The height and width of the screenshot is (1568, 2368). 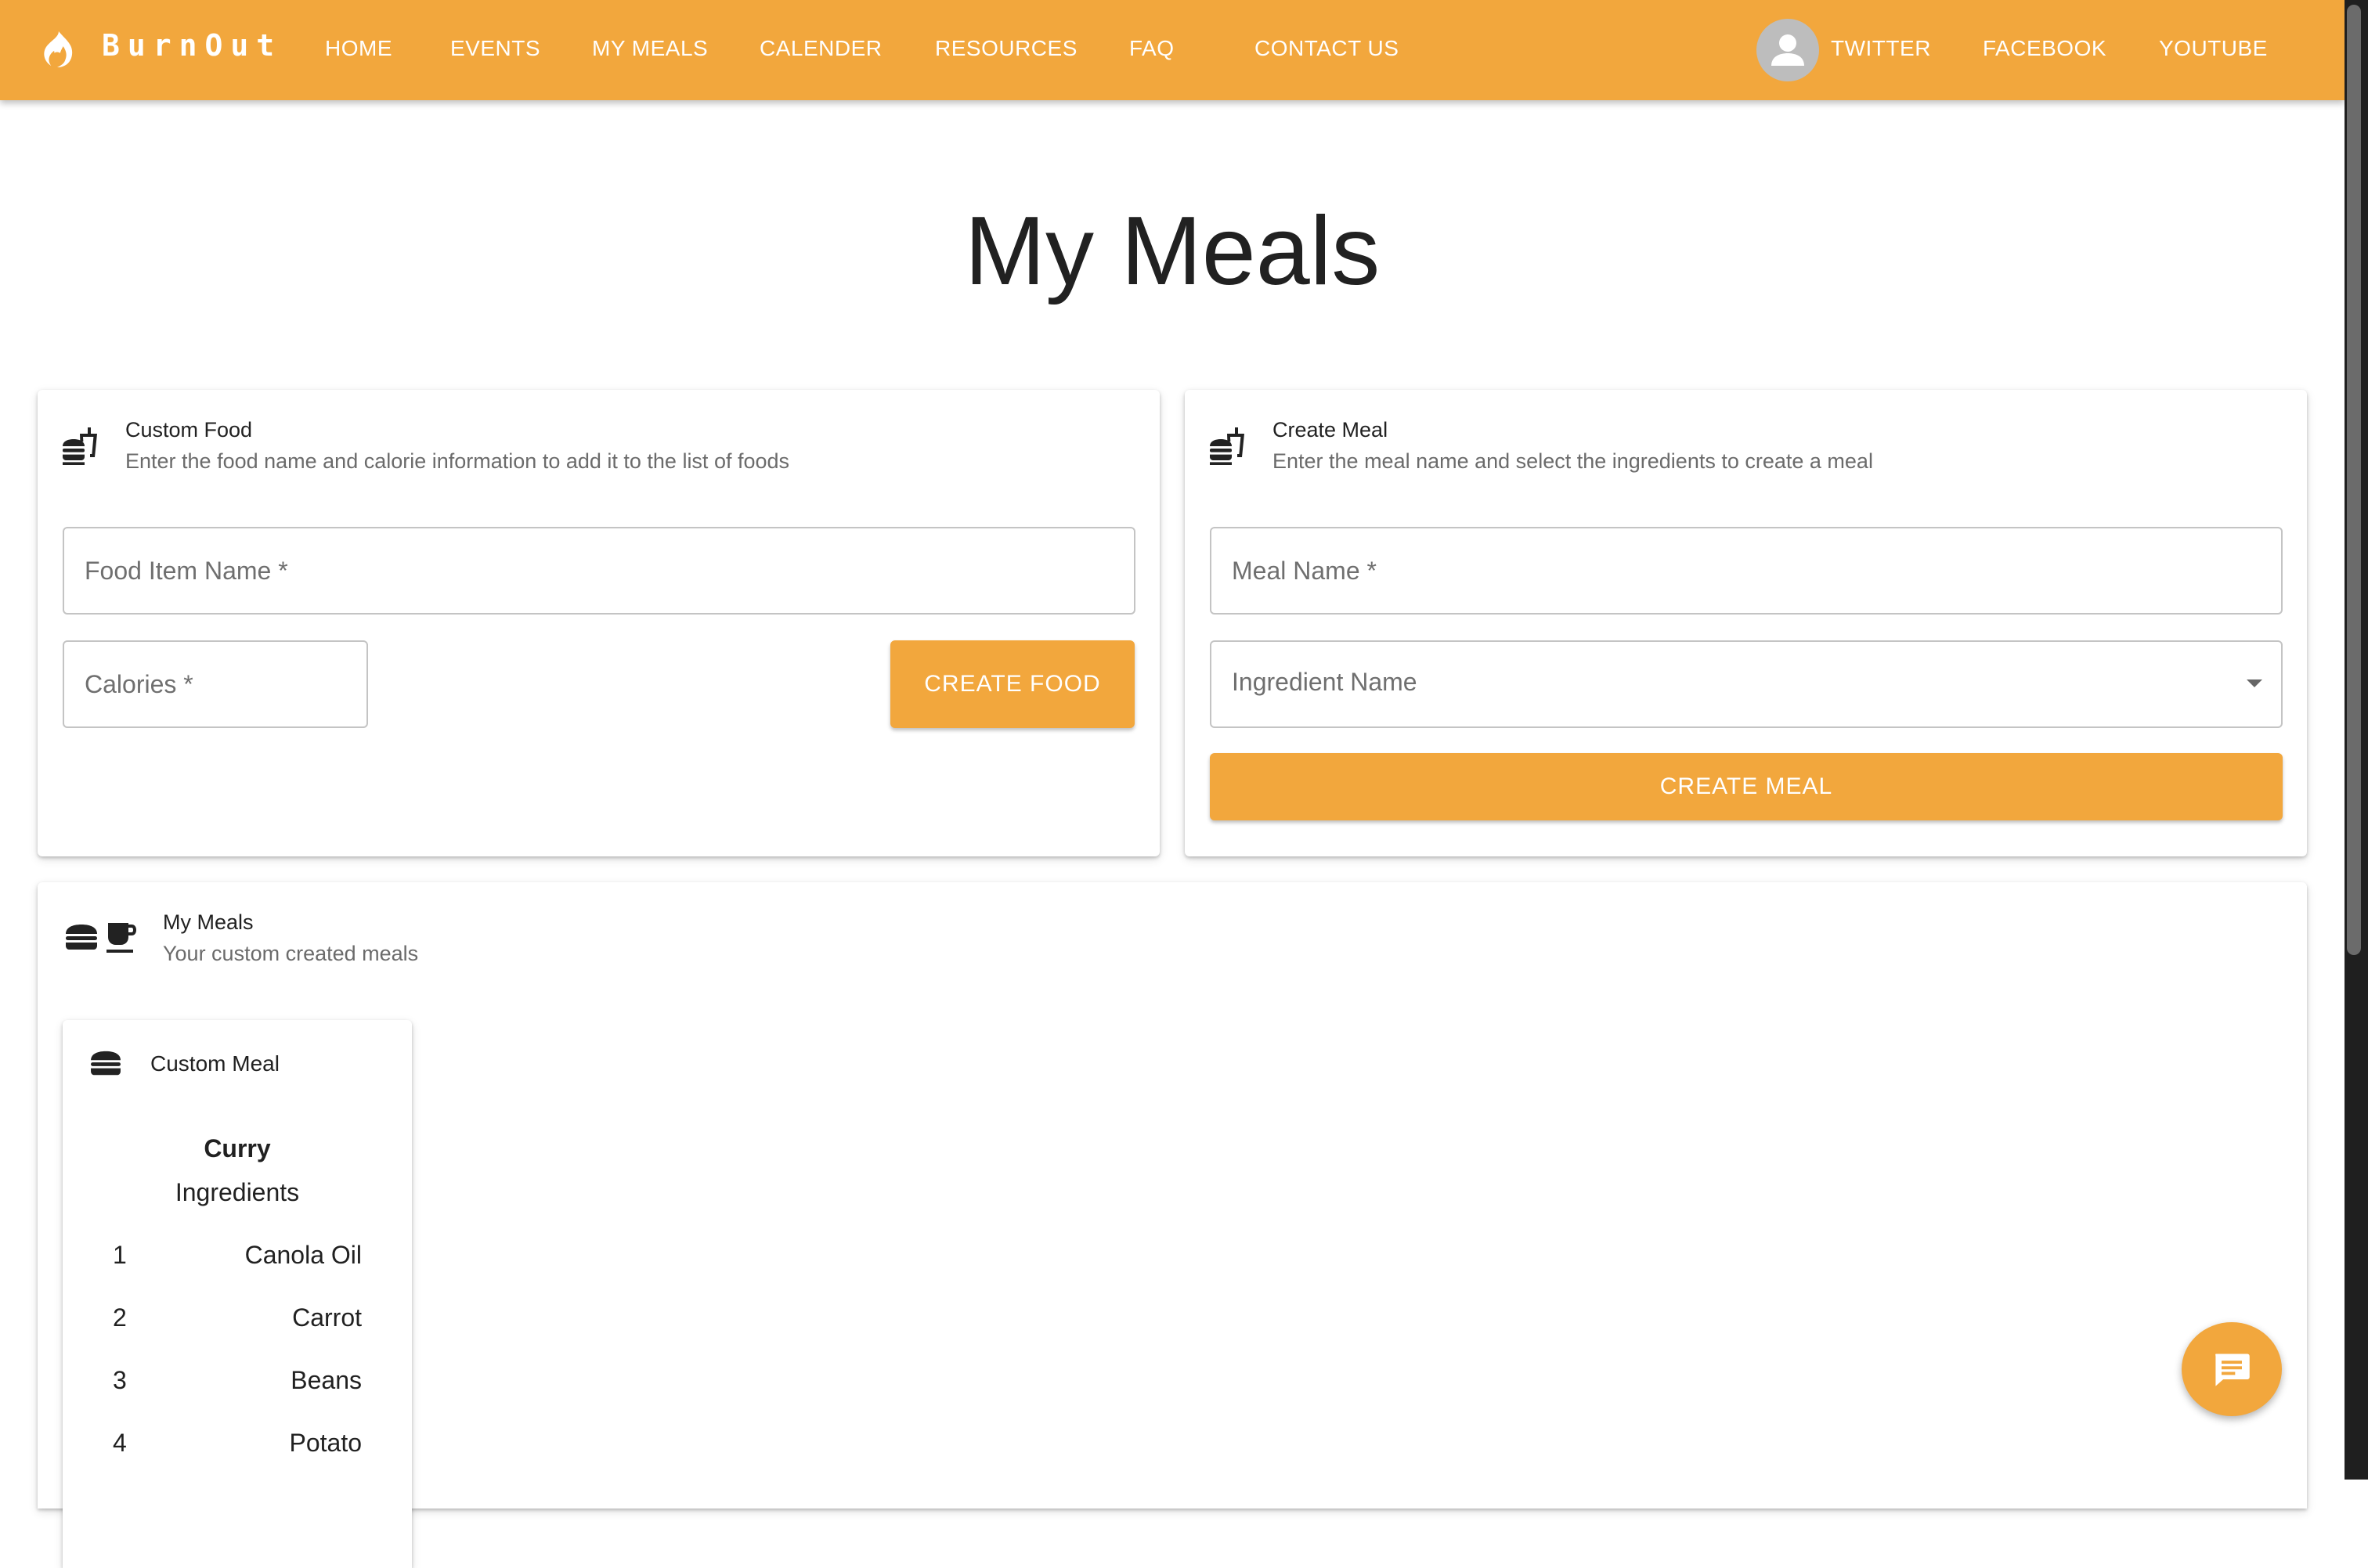 I want to click on person-icon, so click(x=1787, y=50).